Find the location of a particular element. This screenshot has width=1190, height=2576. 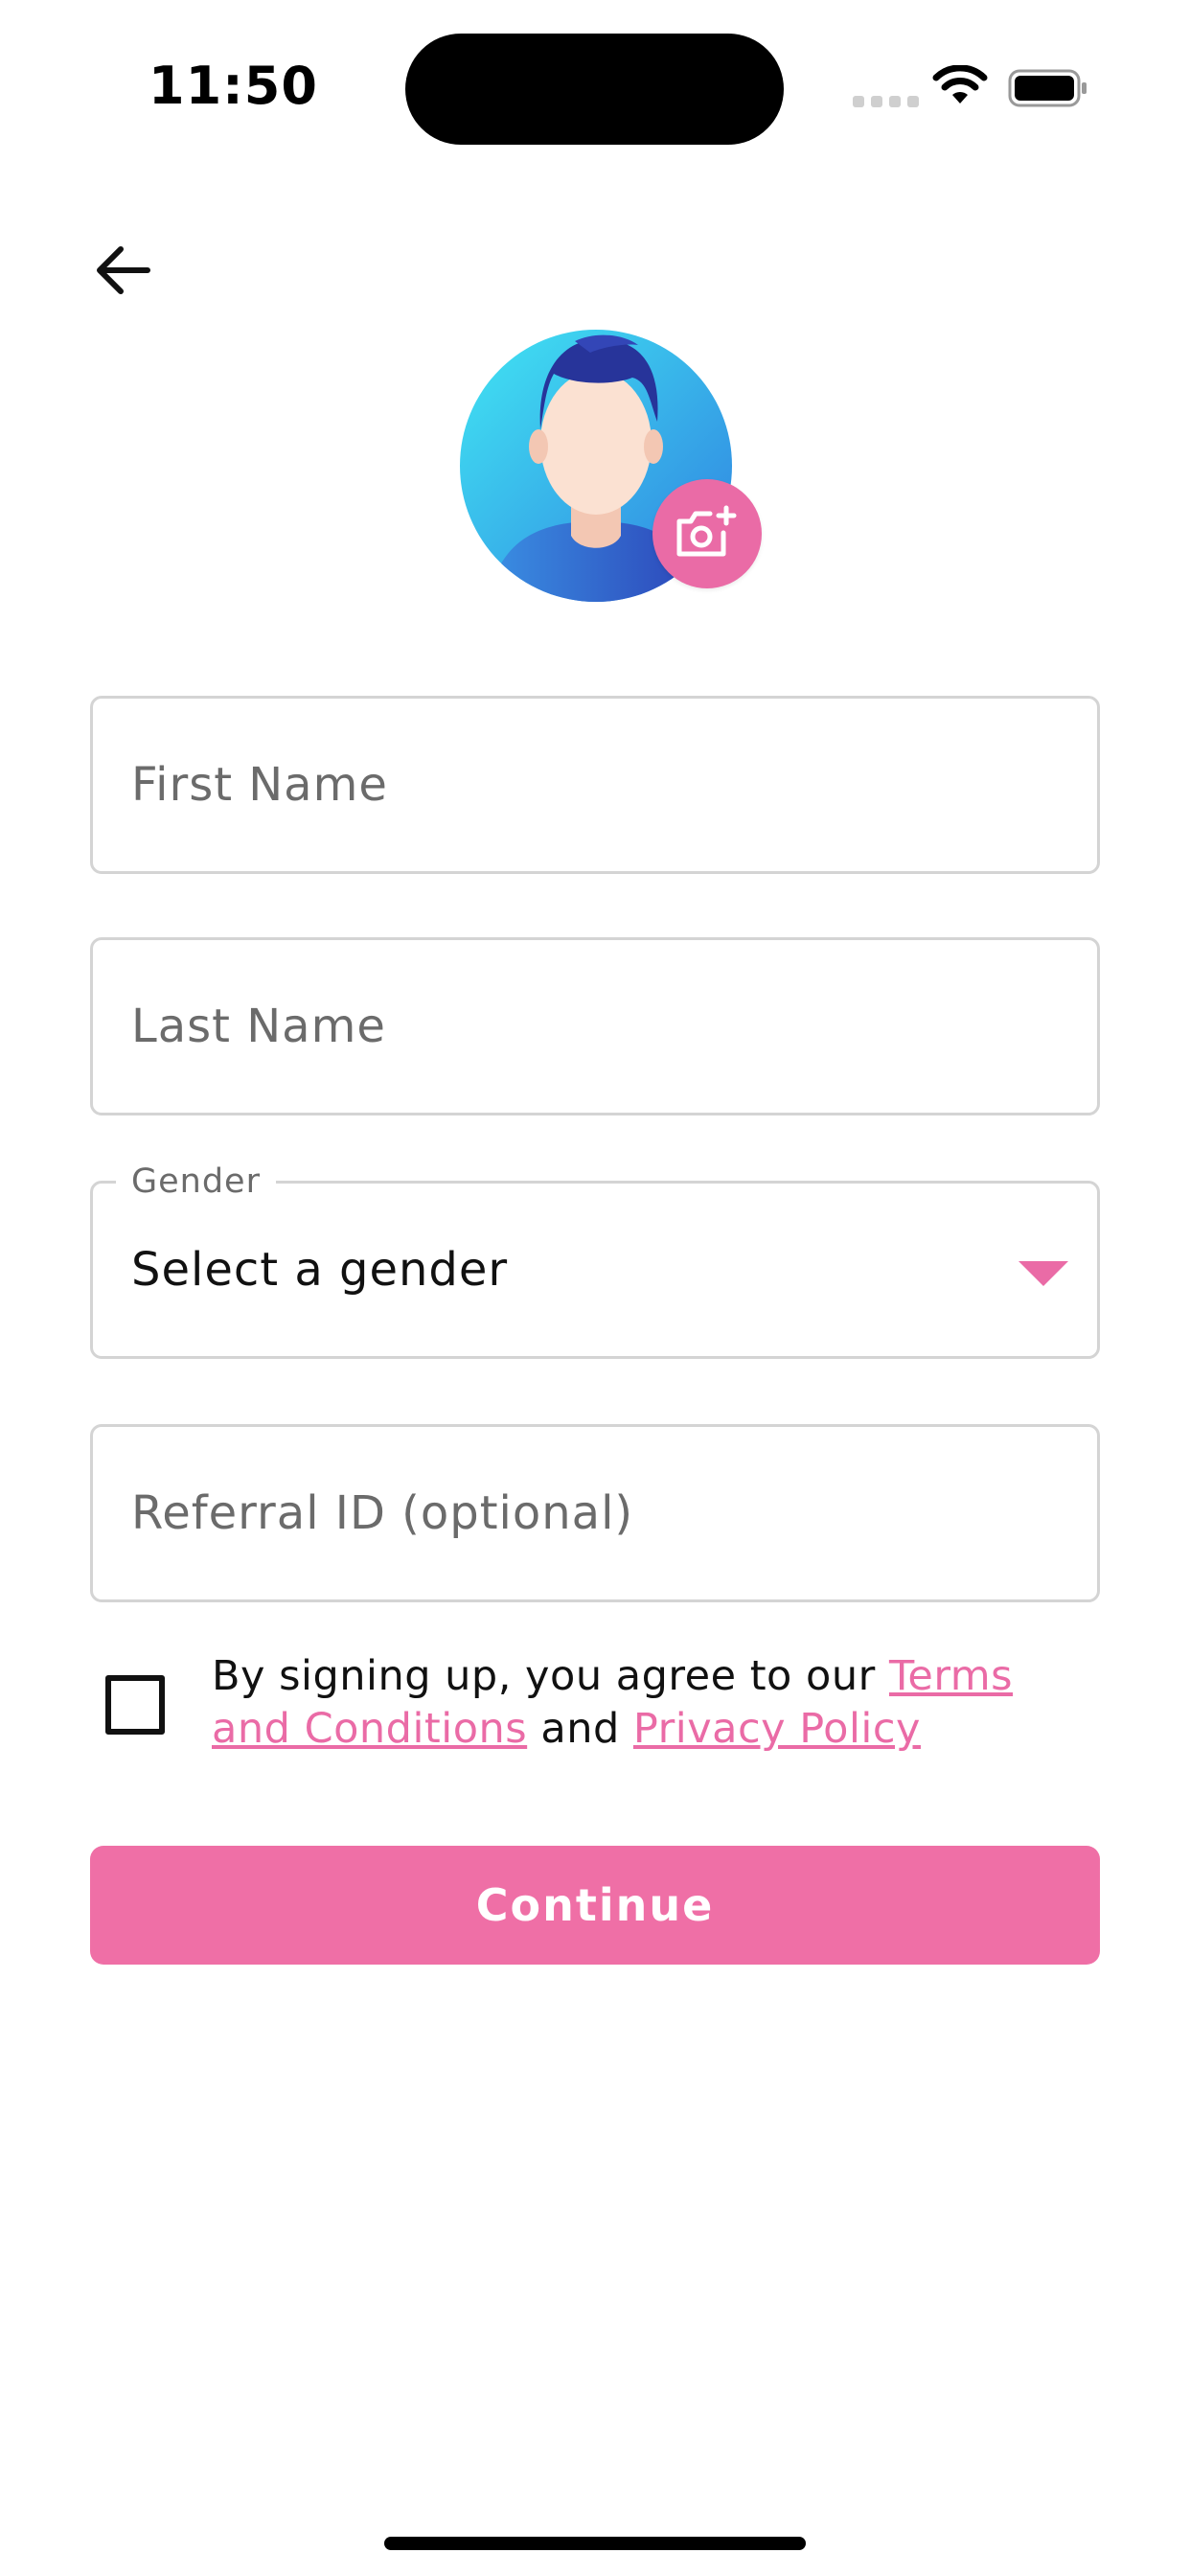

privacy-policy-link: Privacy Policy is located at coordinates (777, 1729).